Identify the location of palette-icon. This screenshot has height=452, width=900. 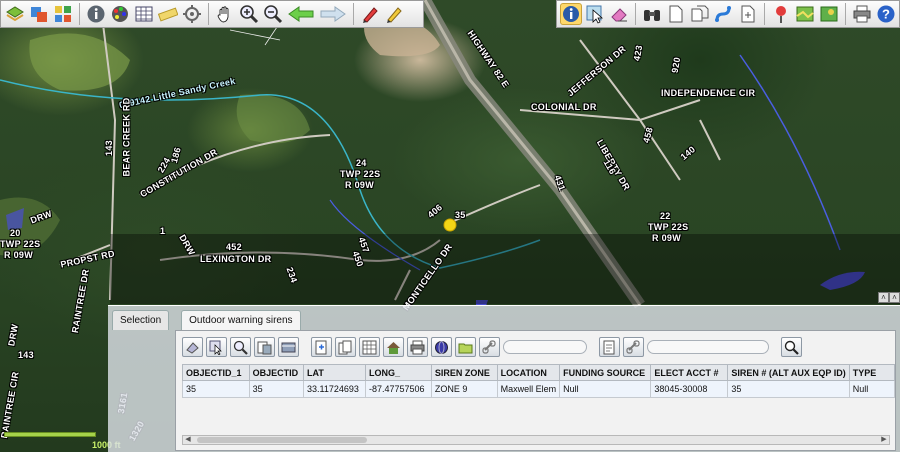
(120, 14).